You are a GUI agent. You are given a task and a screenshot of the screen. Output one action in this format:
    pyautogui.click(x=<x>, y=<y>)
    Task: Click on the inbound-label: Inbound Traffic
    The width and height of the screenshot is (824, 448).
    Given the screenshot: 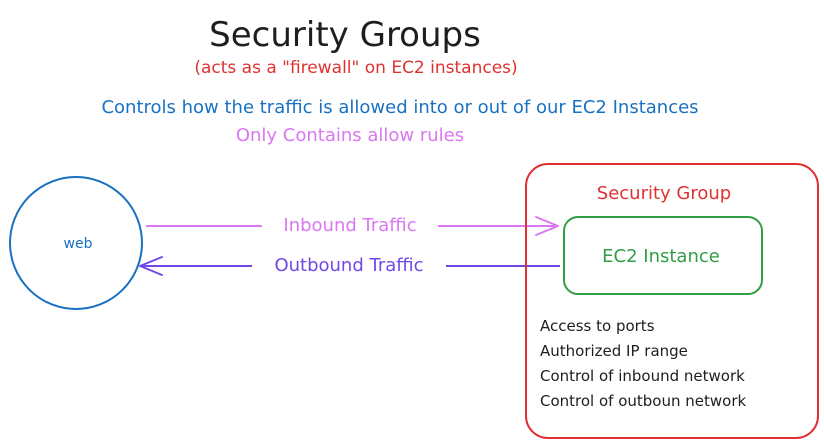 What is the action you would take?
    pyautogui.click(x=349, y=225)
    